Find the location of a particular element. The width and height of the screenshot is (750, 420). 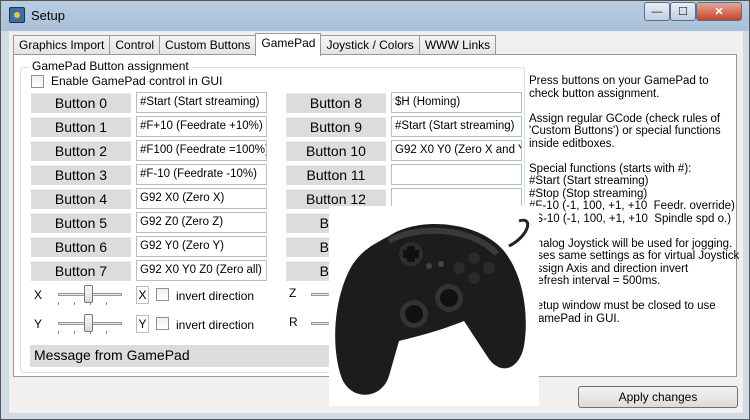

invert-x-label: invert direction is located at coordinates (215, 296).